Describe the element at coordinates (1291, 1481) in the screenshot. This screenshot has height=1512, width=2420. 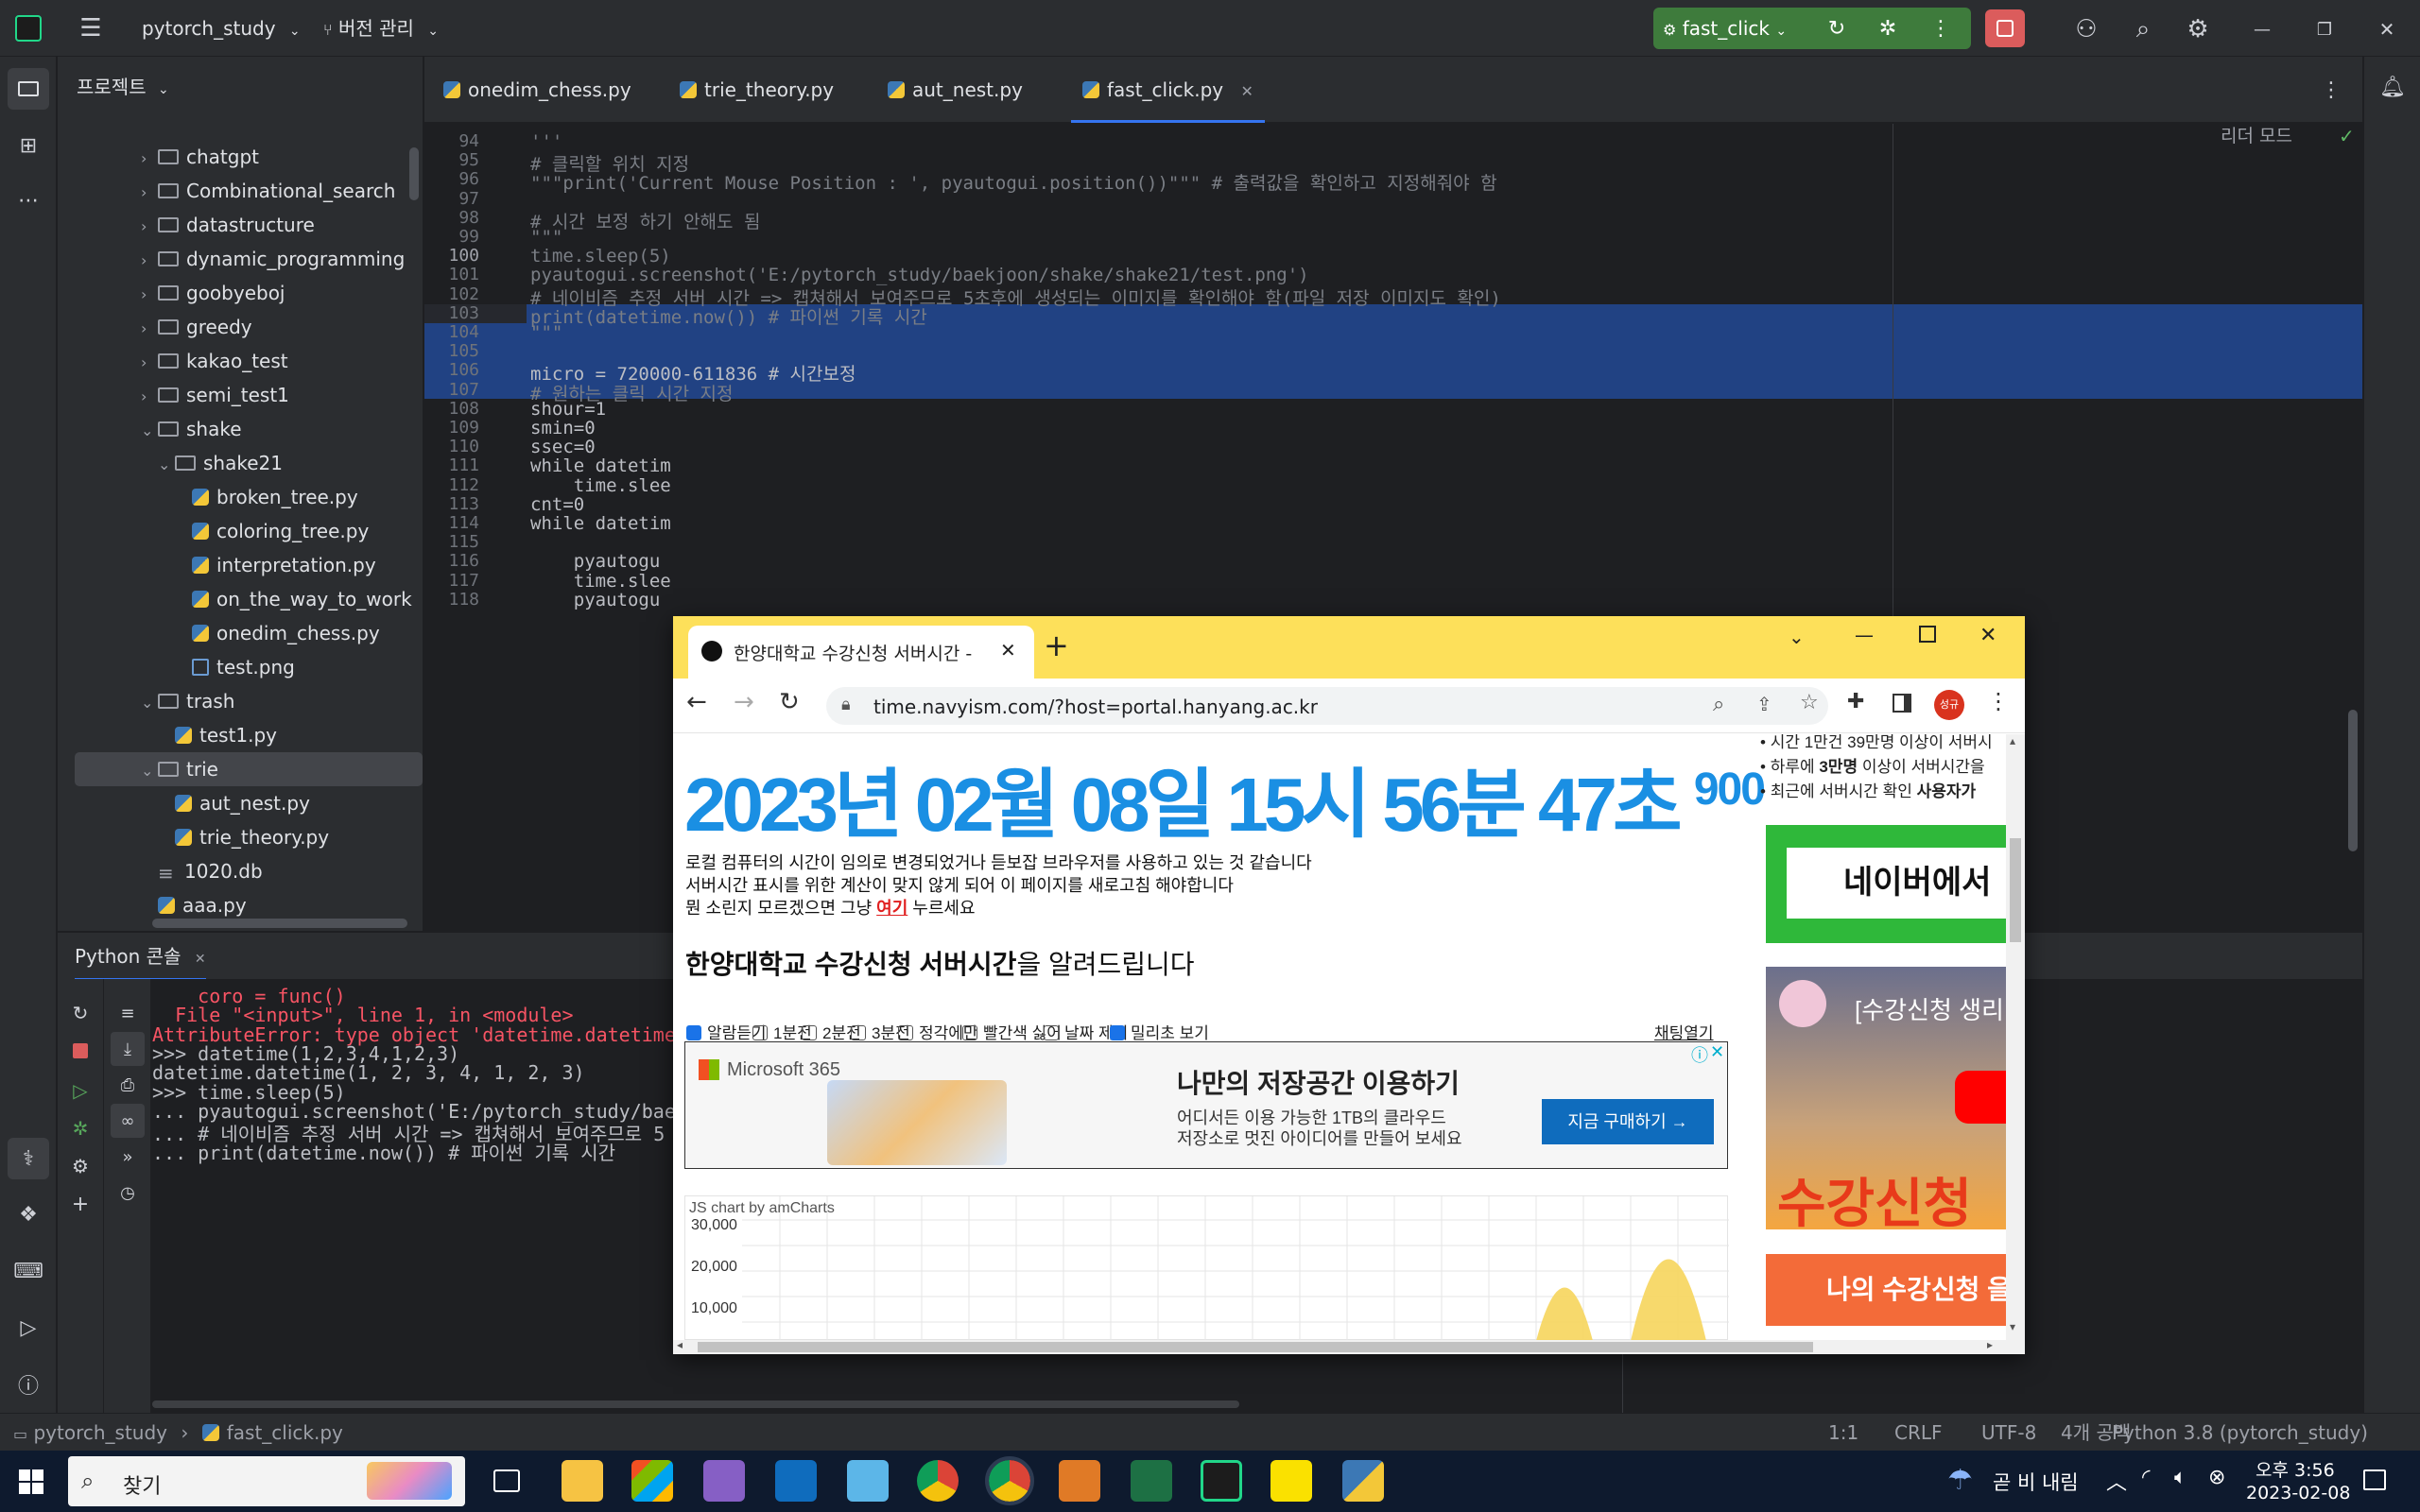
I see `kakaotalk-icon` at that location.